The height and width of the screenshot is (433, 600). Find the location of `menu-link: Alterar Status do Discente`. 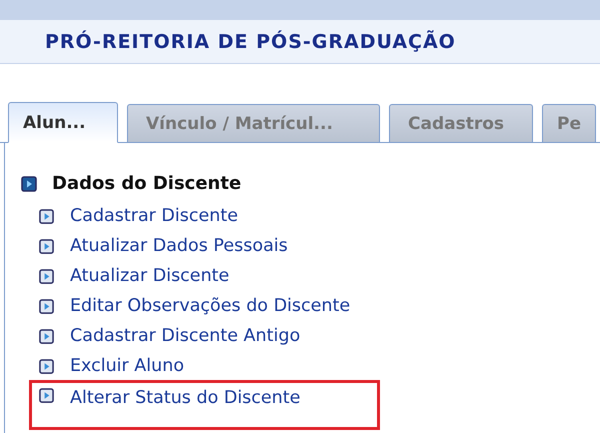

menu-link: Alterar Status do Discente is located at coordinates (185, 398).